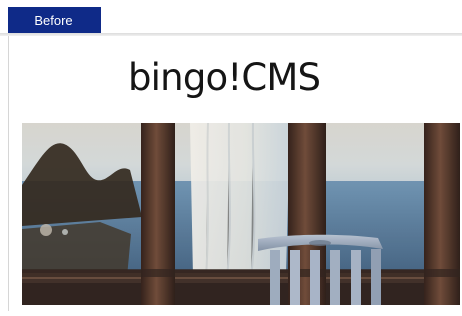  What do you see at coordinates (224, 77) in the screenshot?
I see `bingo-cms-logo: bingo!CMS` at bounding box center [224, 77].